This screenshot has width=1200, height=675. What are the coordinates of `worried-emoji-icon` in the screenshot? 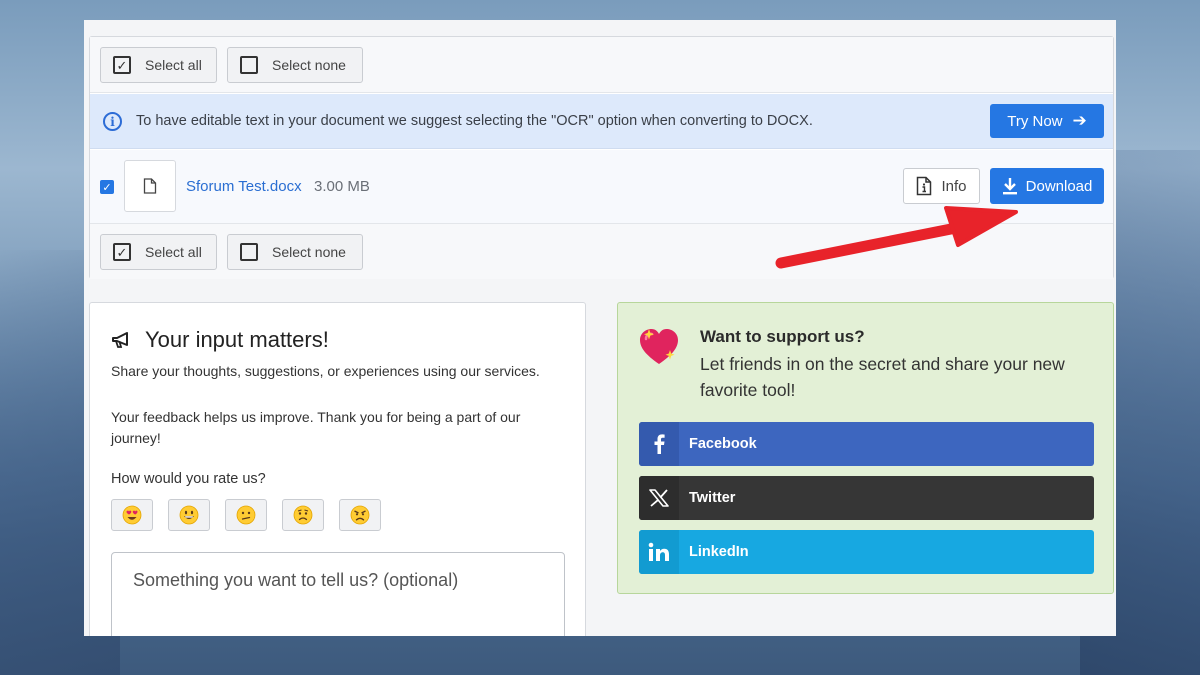 It's located at (303, 515).